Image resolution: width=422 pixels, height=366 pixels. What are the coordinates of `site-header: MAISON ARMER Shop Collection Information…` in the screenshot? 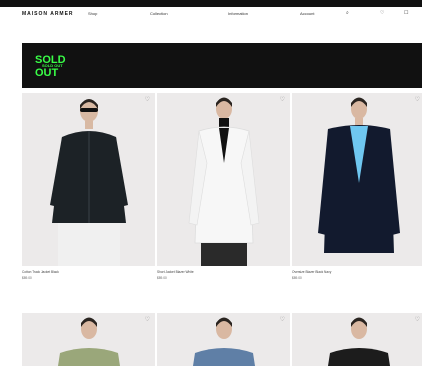 It's located at (211, 16).